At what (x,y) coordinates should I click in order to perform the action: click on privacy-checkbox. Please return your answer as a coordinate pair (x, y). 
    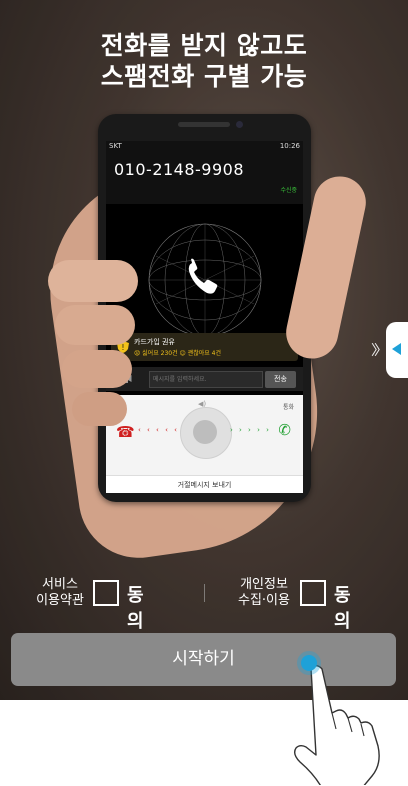
    Looking at the image, I should click on (313, 593).